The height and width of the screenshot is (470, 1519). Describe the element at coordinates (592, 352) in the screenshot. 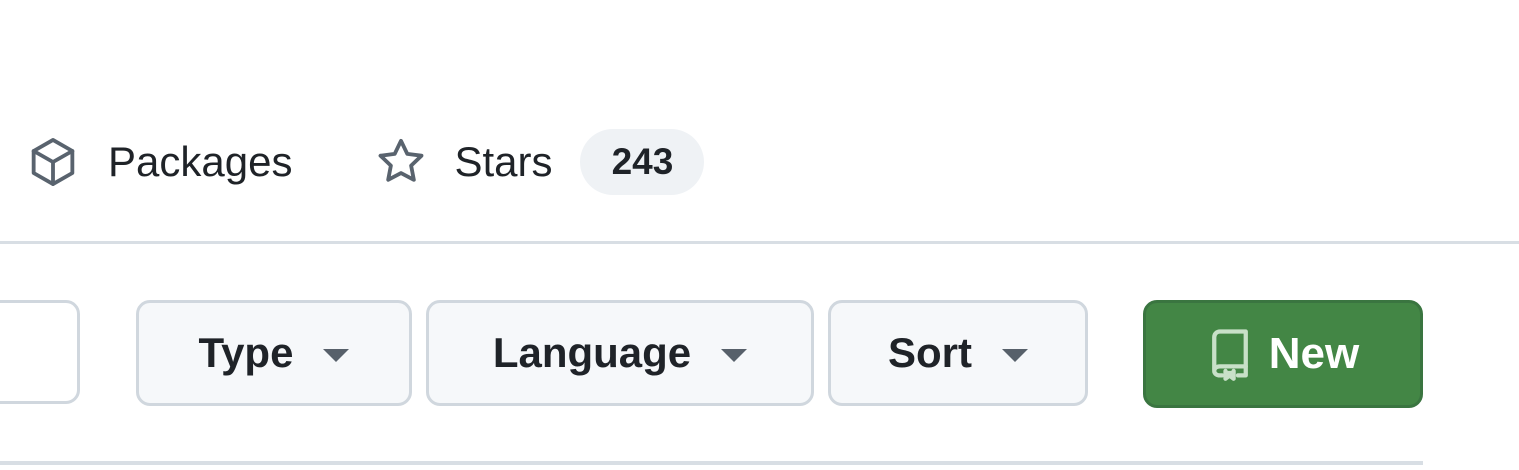

I see `language-filter-label: Language` at that location.